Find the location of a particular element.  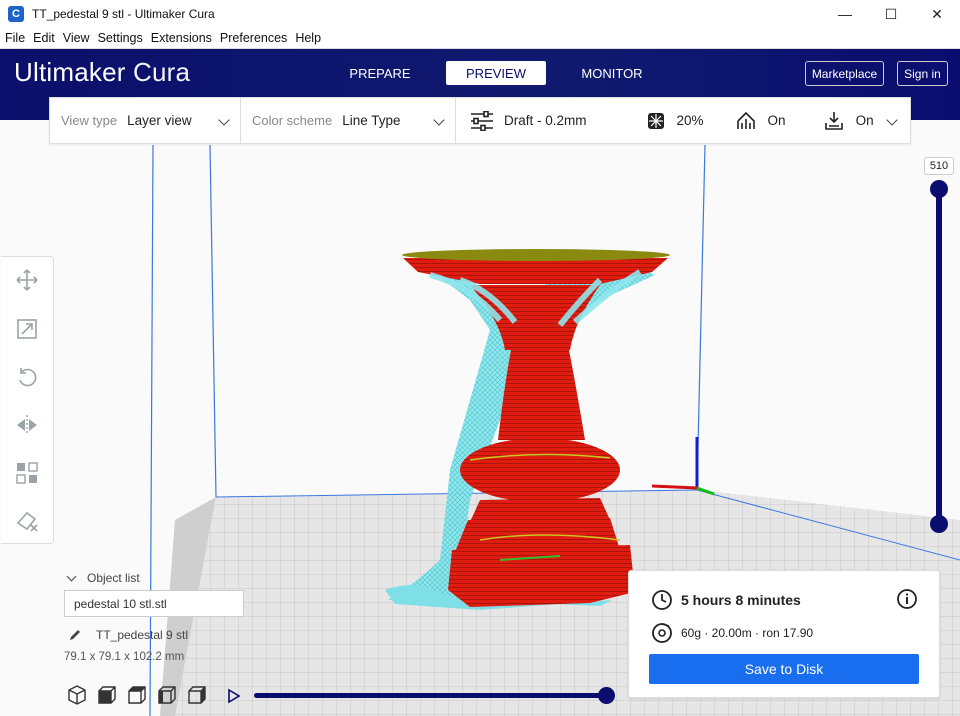

stage-tabs: PREPARE PREVIEW MONITOR is located at coordinates (504, 73).